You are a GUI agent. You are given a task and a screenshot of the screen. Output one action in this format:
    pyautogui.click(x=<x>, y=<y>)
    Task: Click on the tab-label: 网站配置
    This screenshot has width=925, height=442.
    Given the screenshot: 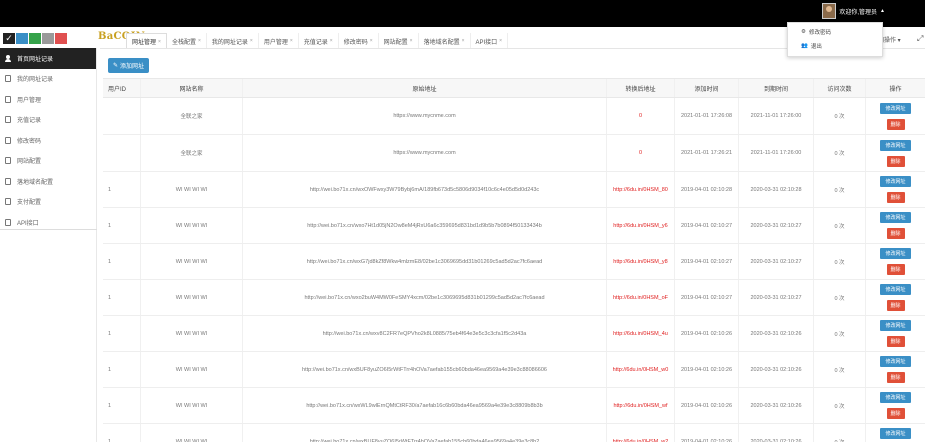 What is the action you would take?
    pyautogui.click(x=395, y=42)
    